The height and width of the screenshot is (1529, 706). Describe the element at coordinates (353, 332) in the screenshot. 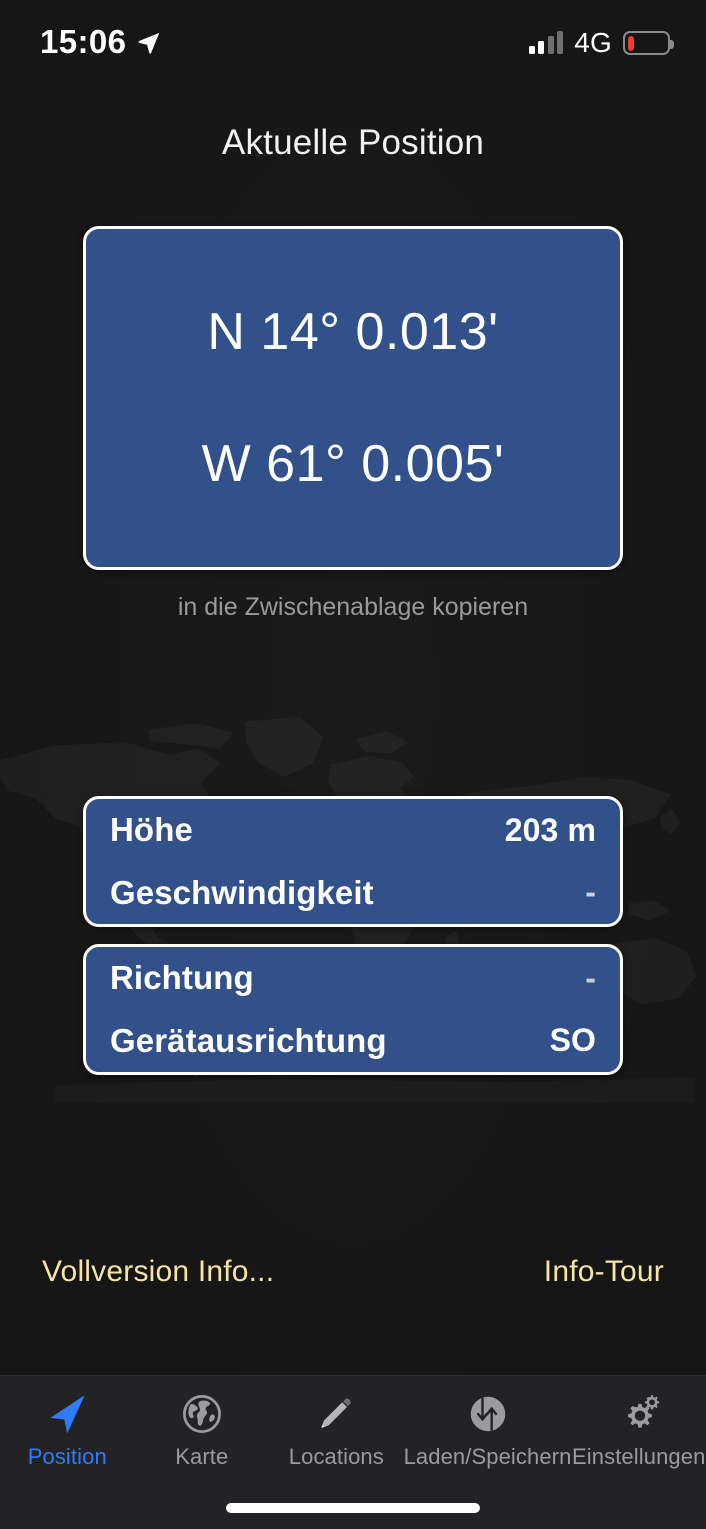

I see `latitude-value: N 14° 0.013'` at that location.